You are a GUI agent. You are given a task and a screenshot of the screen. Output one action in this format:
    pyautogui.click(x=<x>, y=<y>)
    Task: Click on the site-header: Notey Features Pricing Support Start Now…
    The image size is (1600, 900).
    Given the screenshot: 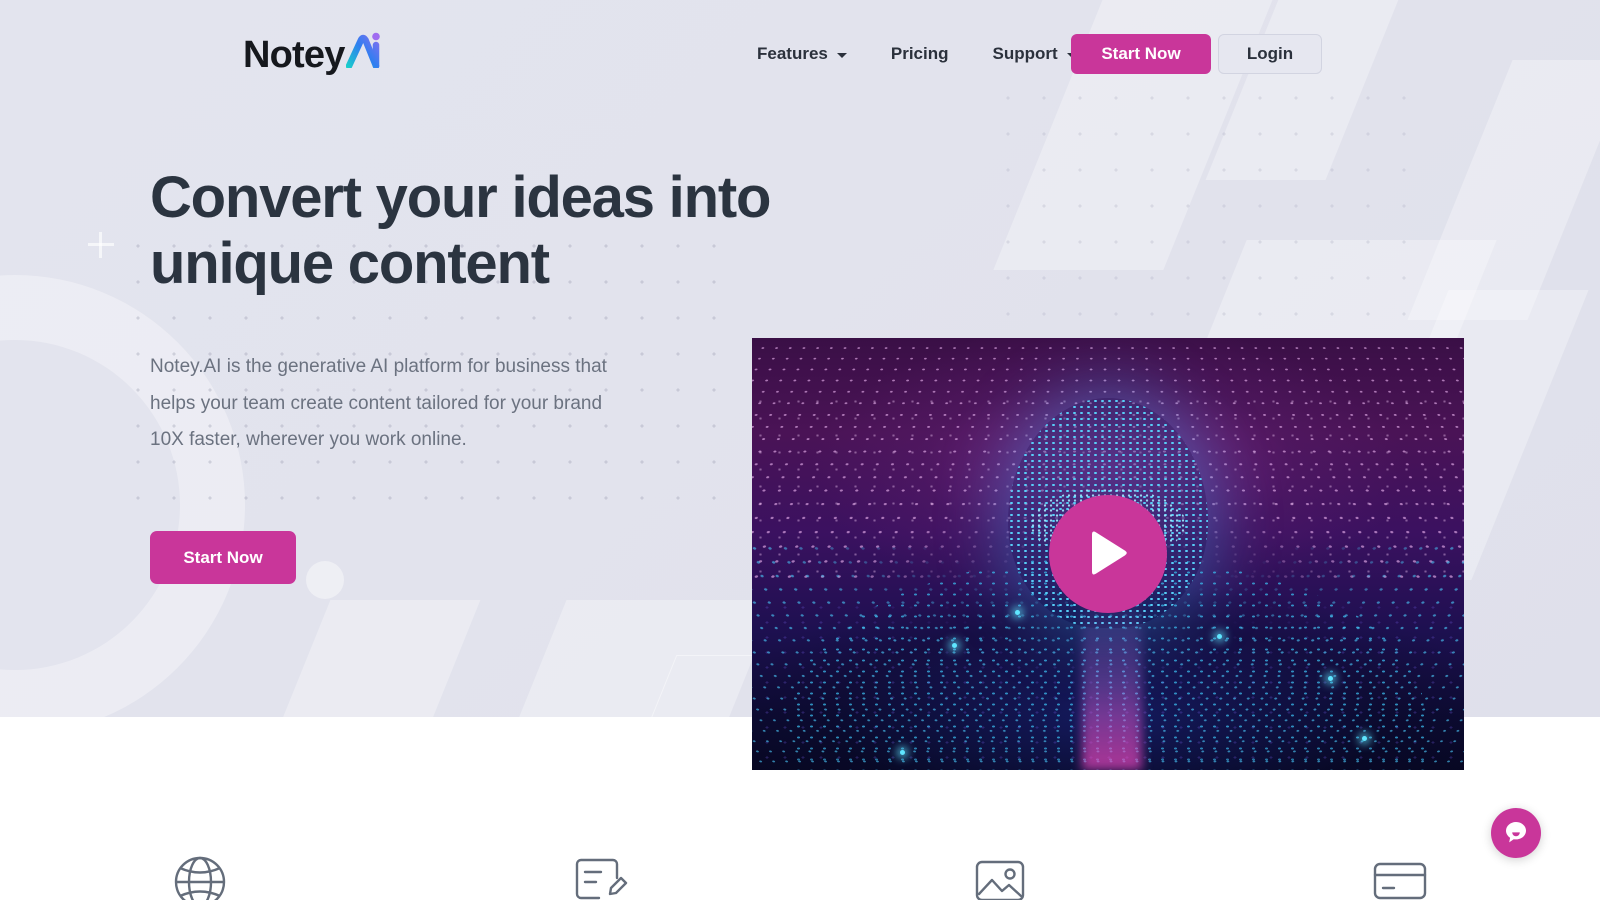 What is the action you would take?
    pyautogui.click(x=800, y=54)
    